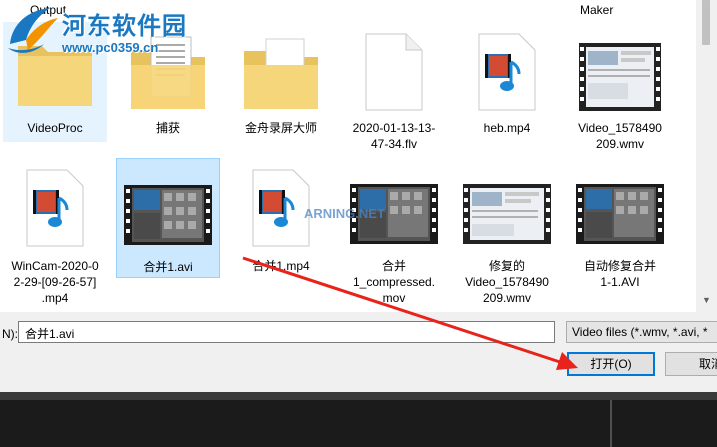 The height and width of the screenshot is (447, 717). What do you see at coordinates (706, 22) in the screenshot?
I see `scrollbar-thumb` at bounding box center [706, 22].